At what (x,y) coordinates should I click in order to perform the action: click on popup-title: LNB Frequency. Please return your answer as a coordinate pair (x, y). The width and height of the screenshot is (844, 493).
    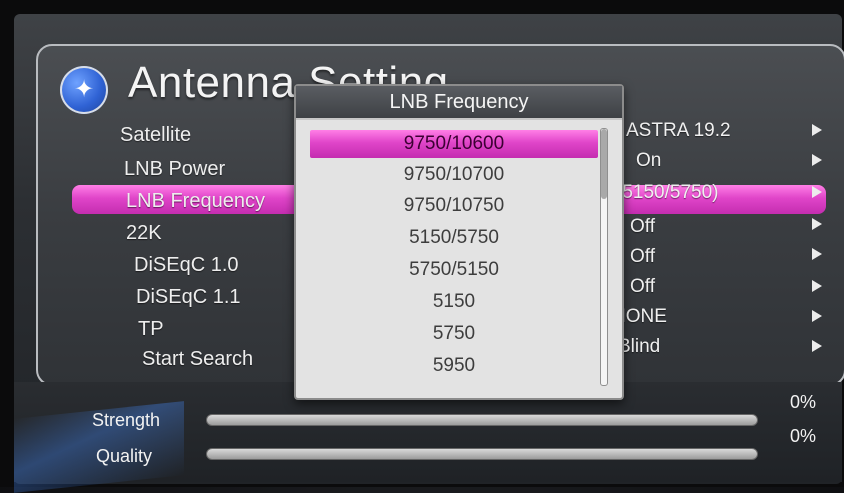
    Looking at the image, I should click on (459, 102).